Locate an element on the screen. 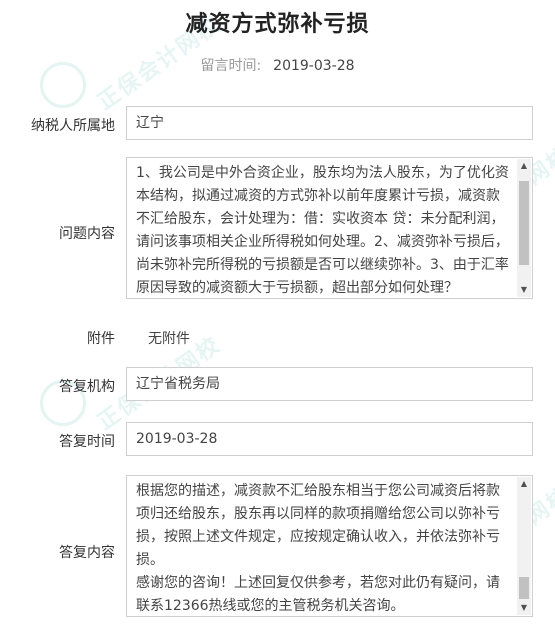  attachment-value: 无附件 is located at coordinates (169, 339).